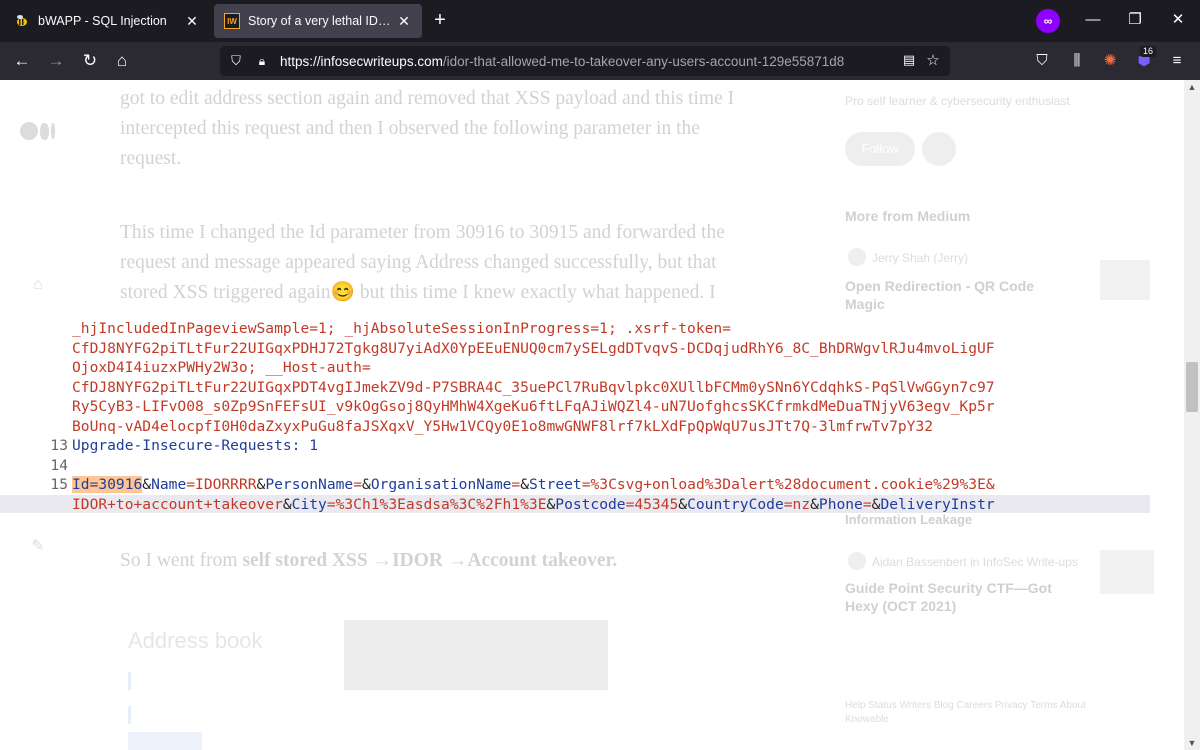 The image size is (1200, 750). What do you see at coordinates (1177, 61) in the screenshot?
I see `menu-icon: ≡` at bounding box center [1177, 61].